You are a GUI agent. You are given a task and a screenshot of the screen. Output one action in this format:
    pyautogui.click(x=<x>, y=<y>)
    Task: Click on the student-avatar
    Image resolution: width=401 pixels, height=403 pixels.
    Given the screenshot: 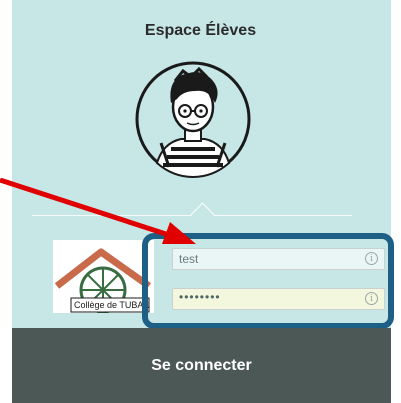 What is the action you would take?
    pyautogui.click(x=193, y=120)
    